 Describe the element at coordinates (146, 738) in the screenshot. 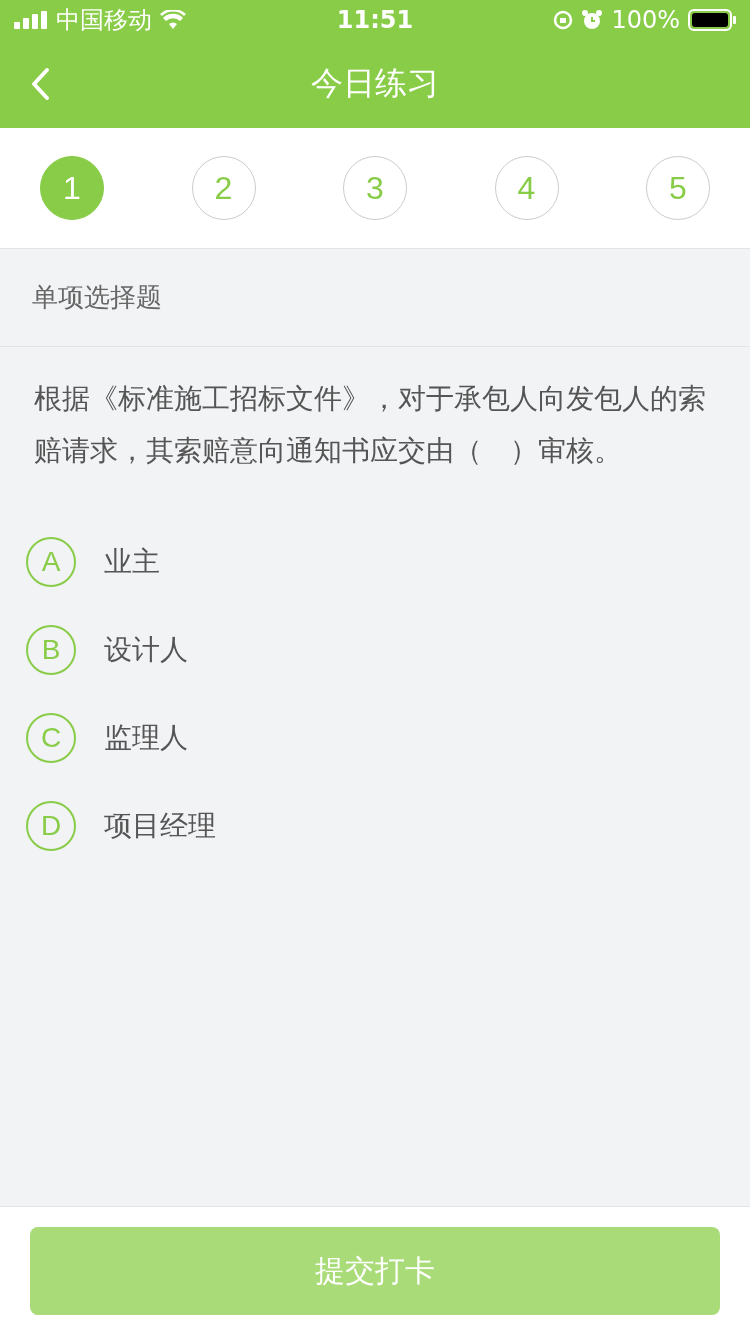

I see `option-text: 监理人` at that location.